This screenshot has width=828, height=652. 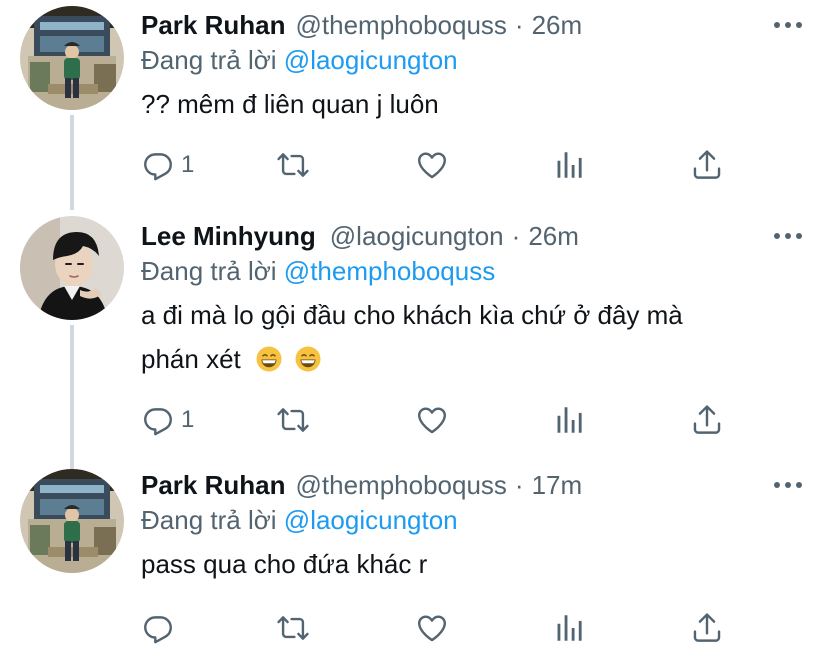 What do you see at coordinates (191, 359) in the screenshot?
I see `tweet-text-fragment: phán xét` at bounding box center [191, 359].